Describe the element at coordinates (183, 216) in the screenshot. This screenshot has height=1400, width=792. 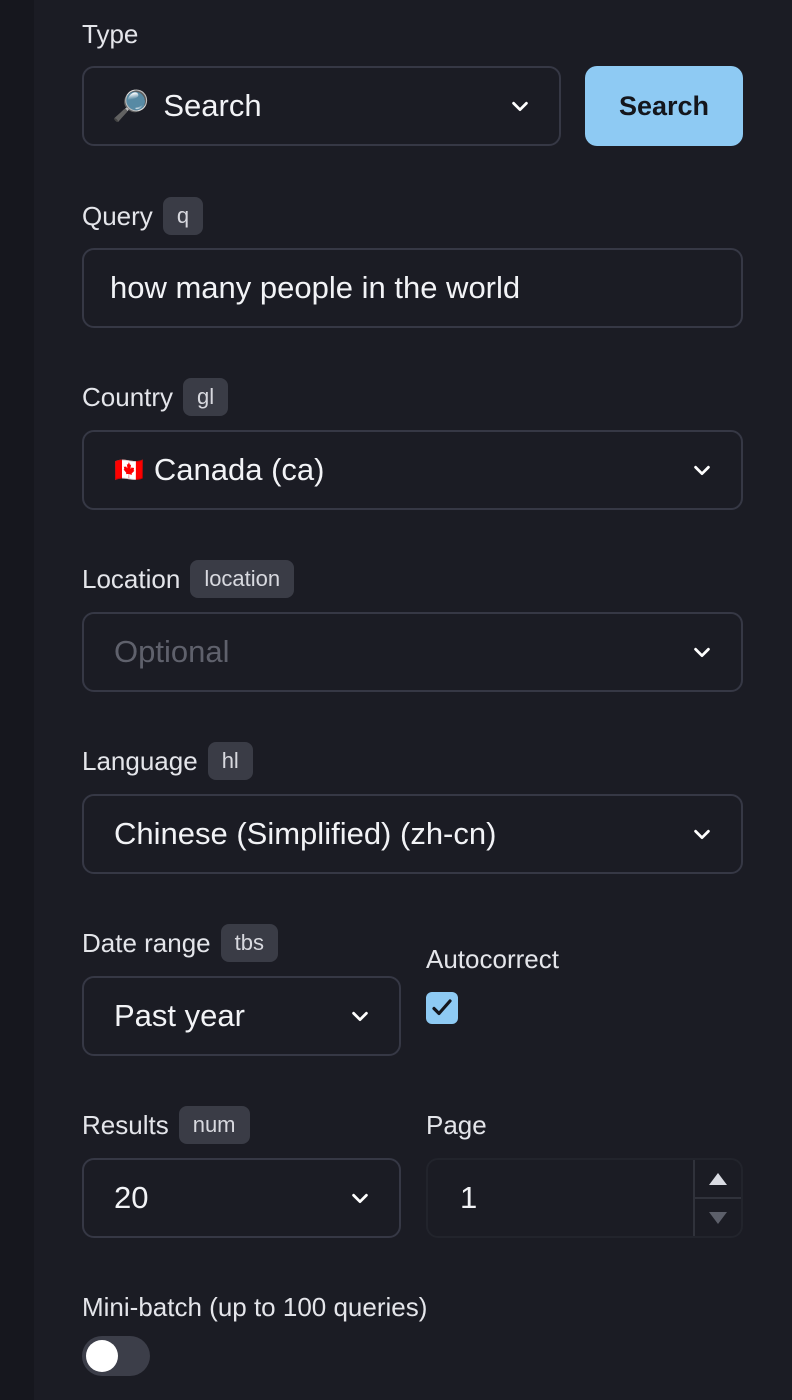
I see `query-param-badge: q` at that location.